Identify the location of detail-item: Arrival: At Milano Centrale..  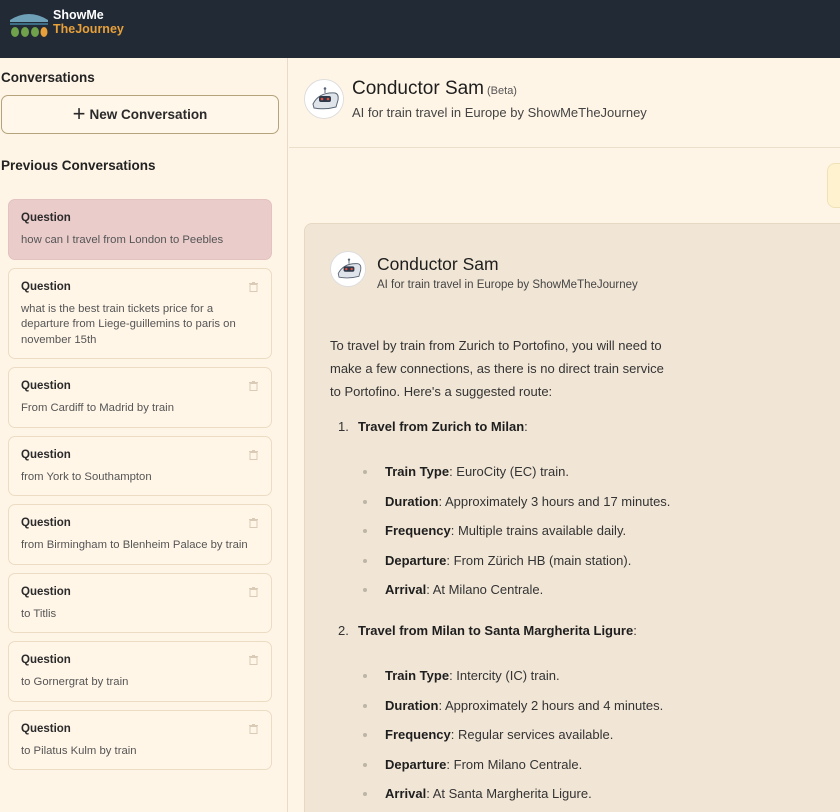
(585, 590).